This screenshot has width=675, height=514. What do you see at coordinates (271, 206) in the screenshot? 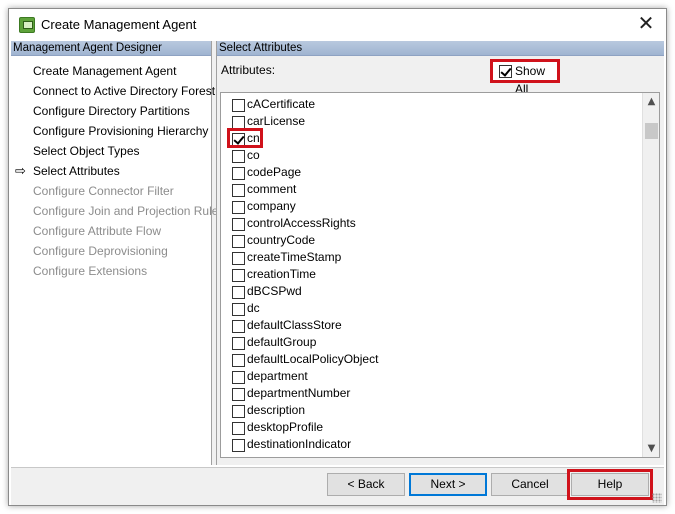
I see `attribute-label: company` at bounding box center [271, 206].